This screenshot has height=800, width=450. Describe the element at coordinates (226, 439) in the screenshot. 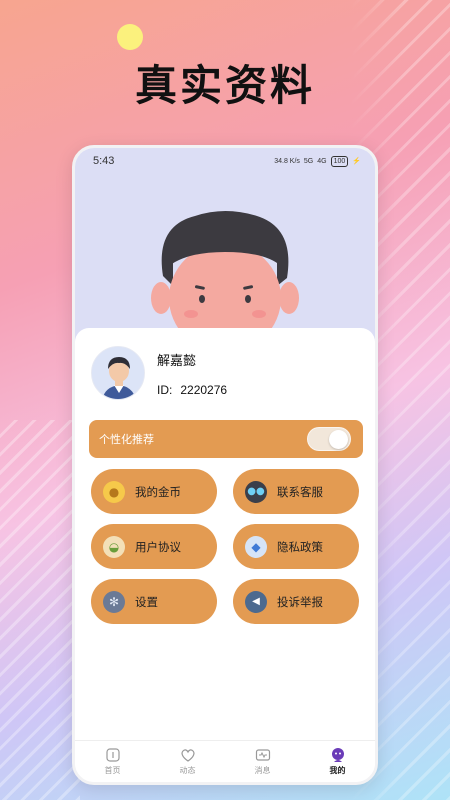

I see `personalized-recommendation-row: 个性化推荐` at that location.